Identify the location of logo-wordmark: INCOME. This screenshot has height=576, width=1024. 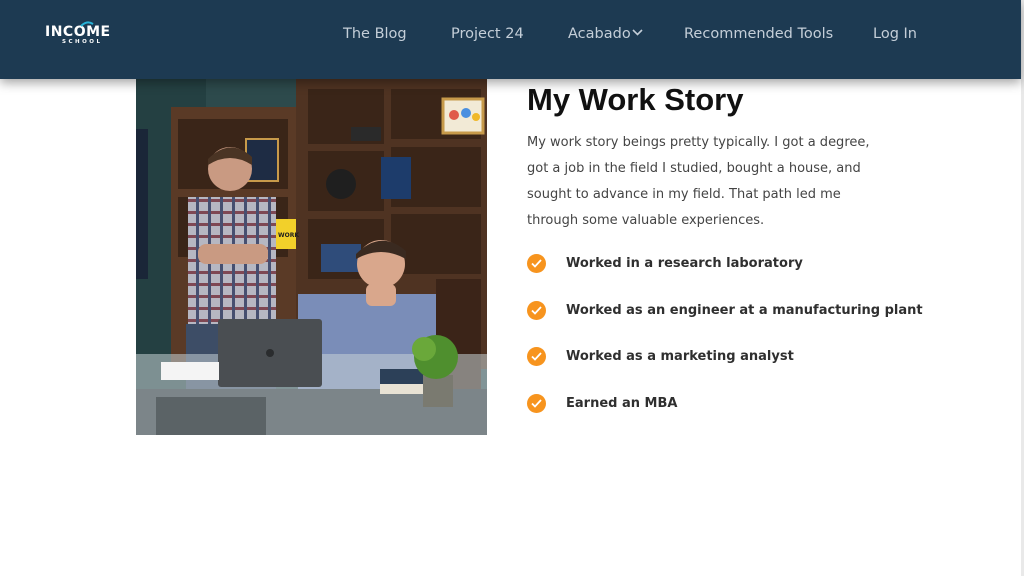
(78, 32).